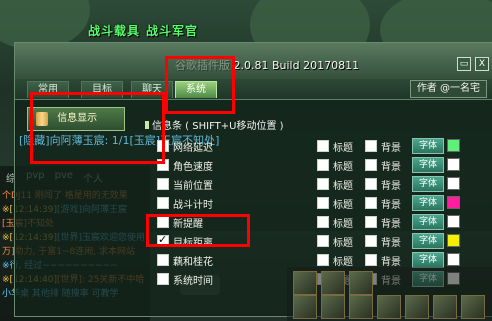  I want to click on section-title: 信息条 ( SHIFT+U移动位置 ), so click(214, 124).